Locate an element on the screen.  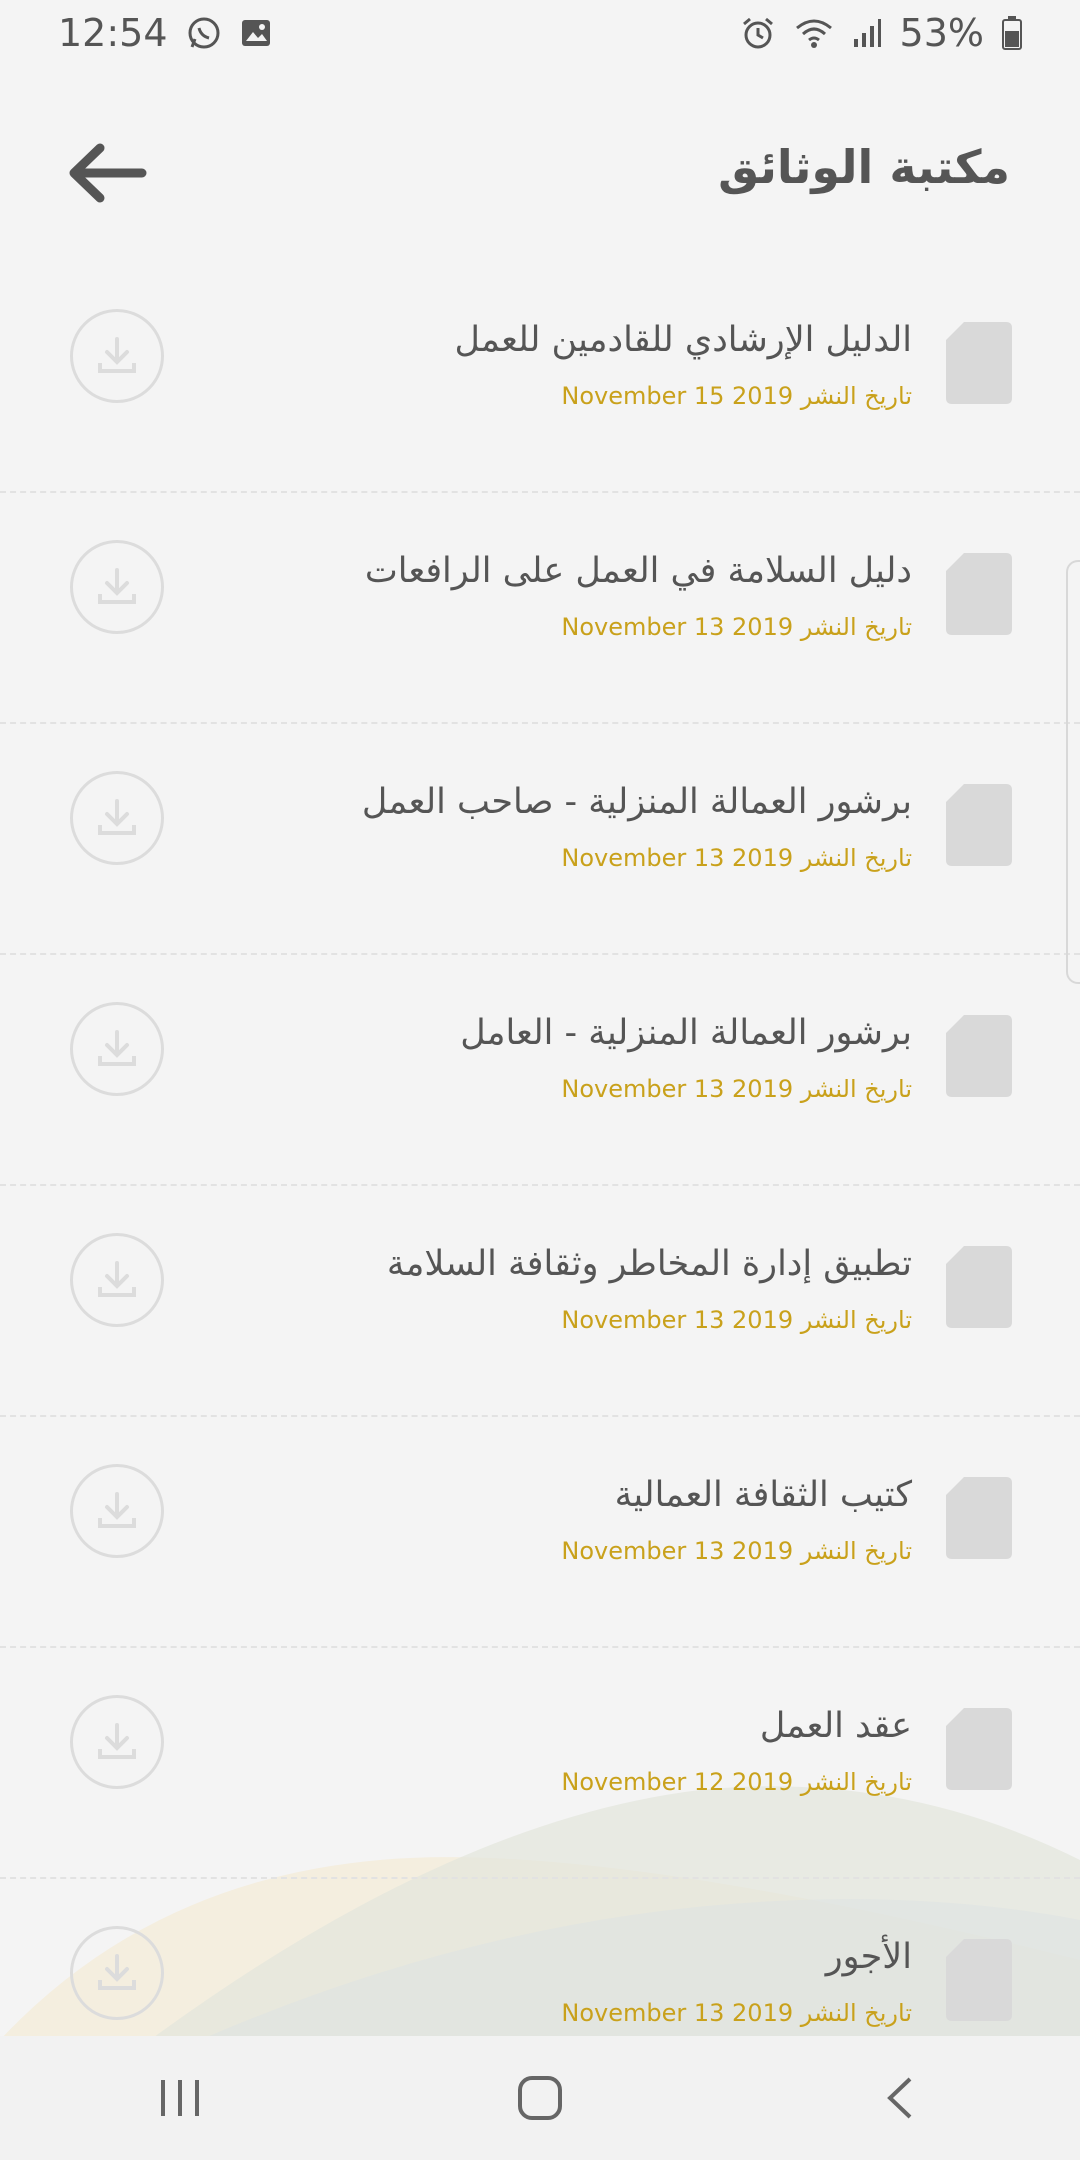
back-button is located at coordinates (107, 173).